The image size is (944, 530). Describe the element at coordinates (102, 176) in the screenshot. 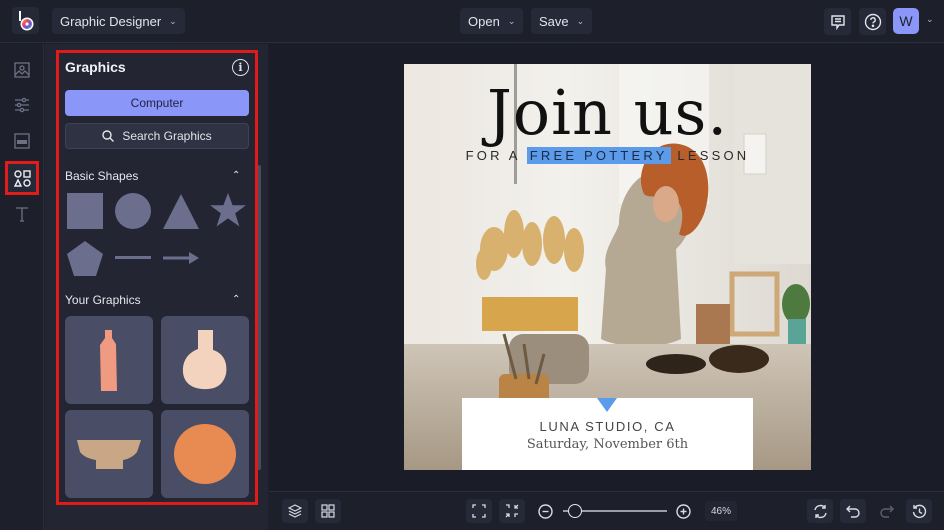

I see `basic-shapes-heading: Basic Shapes` at that location.